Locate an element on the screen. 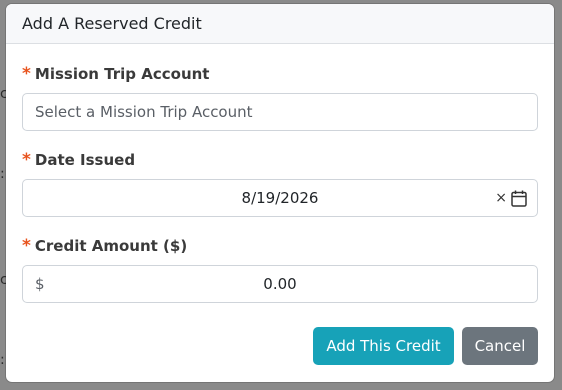 The image size is (562, 390). date-input-value: 8/19/2026 is located at coordinates (280, 198).